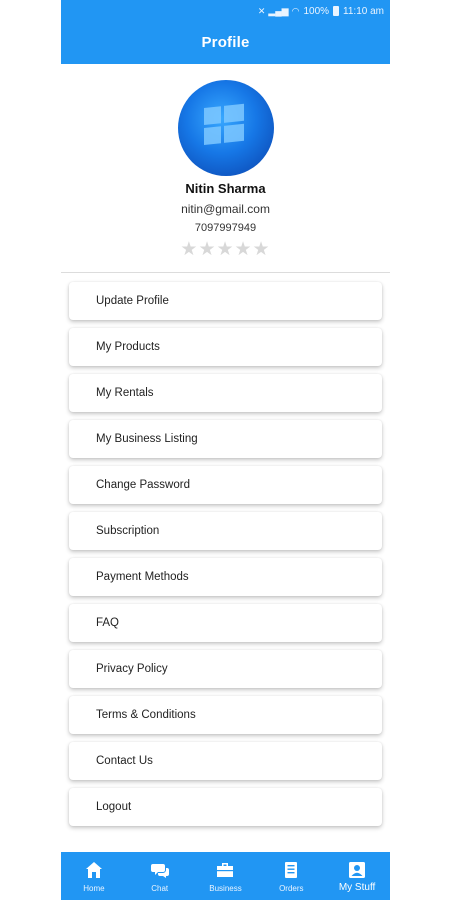 This screenshot has width=450, height=900. I want to click on signal-icon: ▂▄▆, so click(278, 11).